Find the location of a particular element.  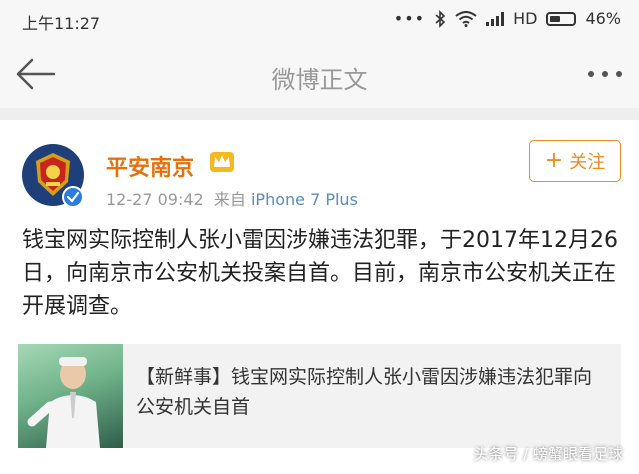

source-prefix: 来自 is located at coordinates (229, 199).